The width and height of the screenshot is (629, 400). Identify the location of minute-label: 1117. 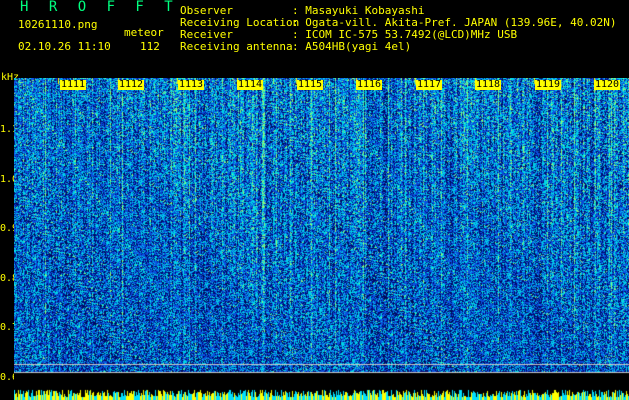
(429, 84).